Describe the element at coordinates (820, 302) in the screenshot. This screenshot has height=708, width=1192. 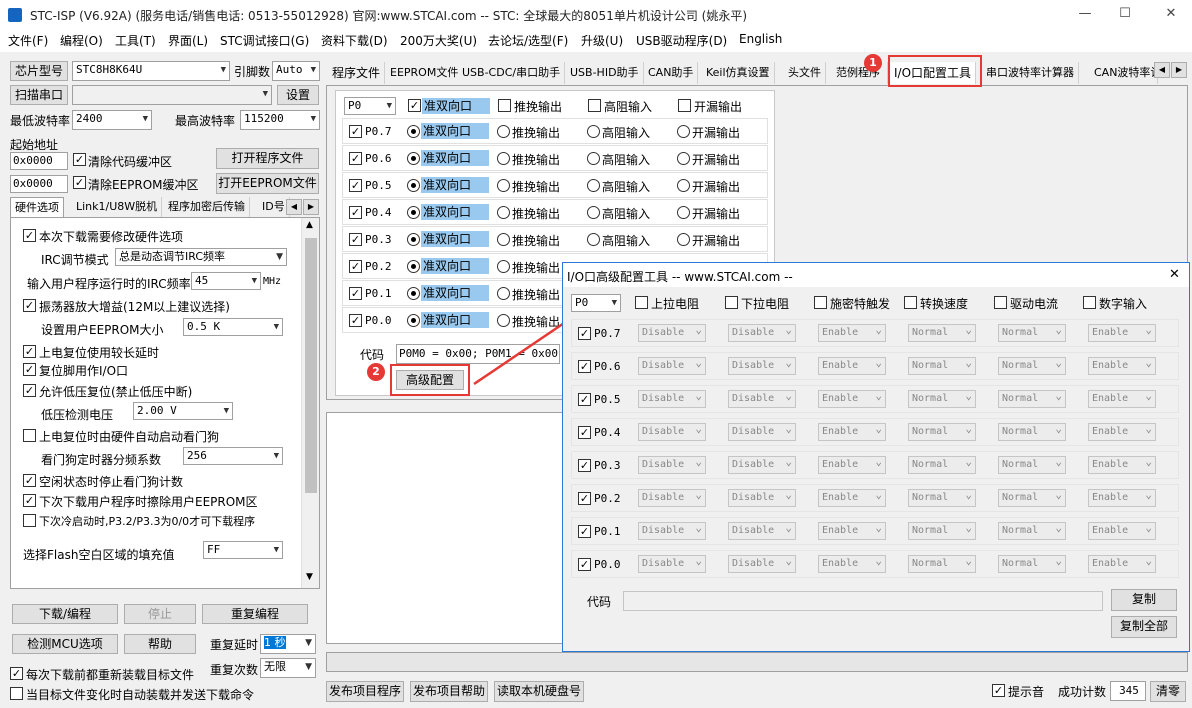
I see `schmitt-all-checkbox` at that location.